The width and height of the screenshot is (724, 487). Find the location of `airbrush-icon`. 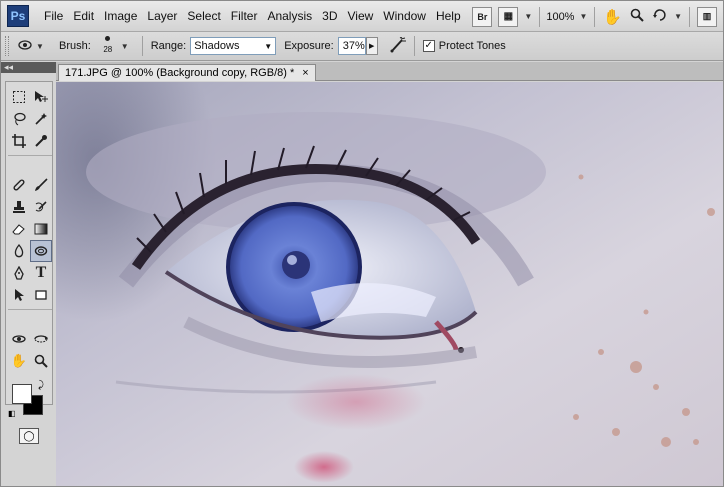

airbrush-icon is located at coordinates (398, 46).